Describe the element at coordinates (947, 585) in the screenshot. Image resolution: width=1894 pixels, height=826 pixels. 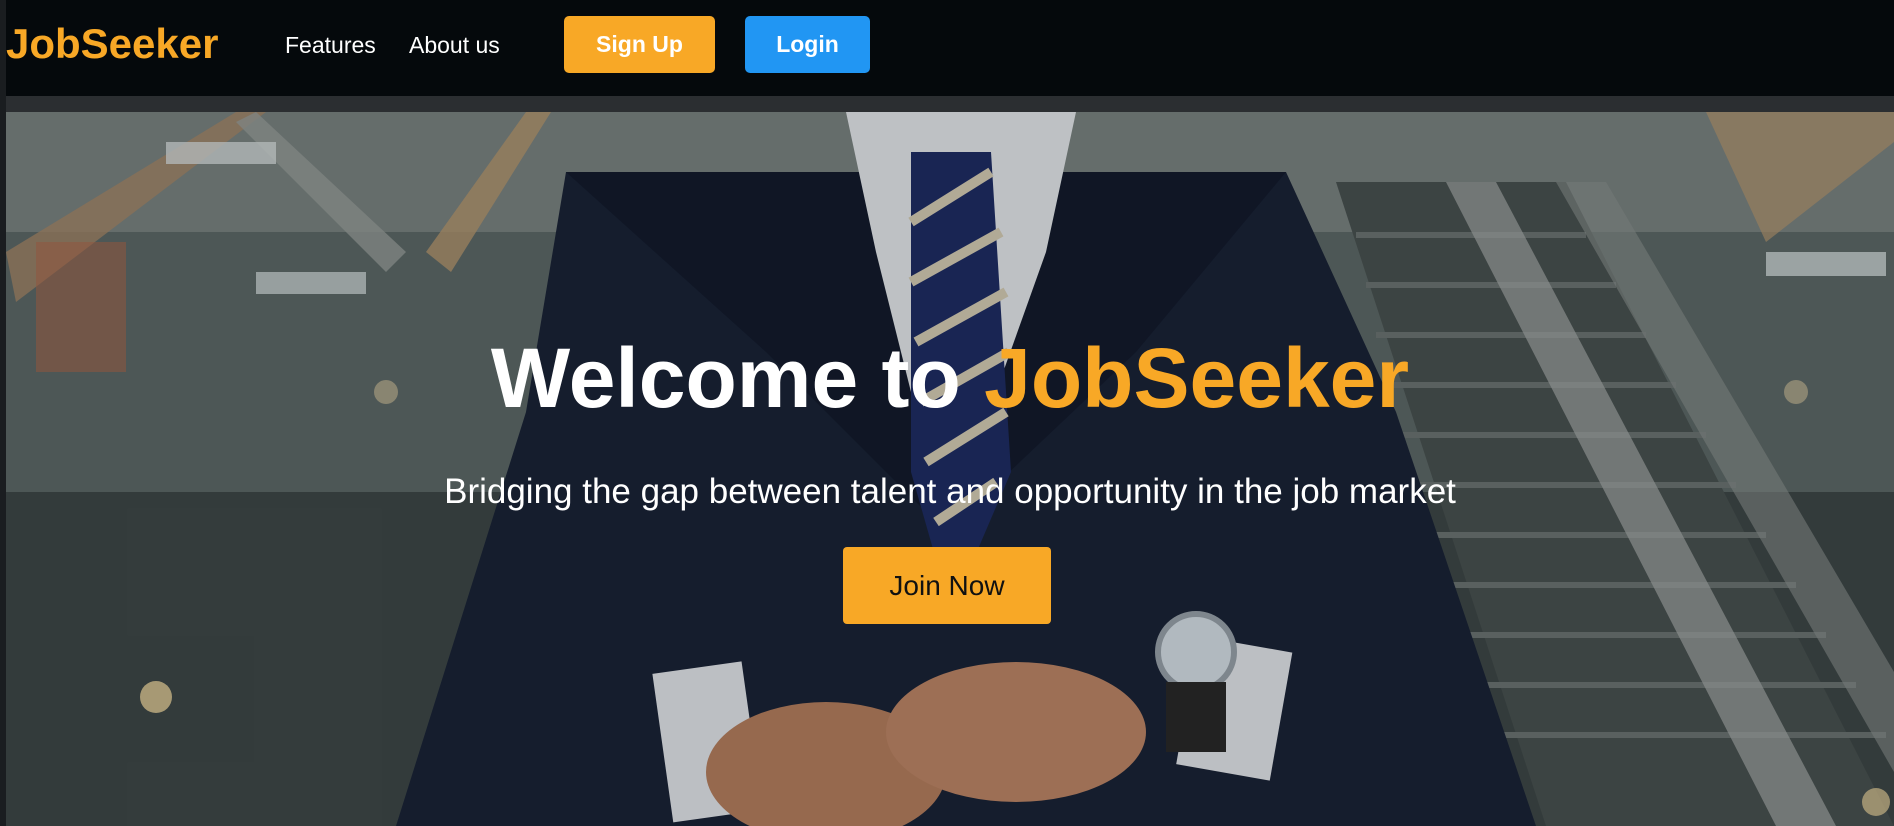
I see `join-now-button: Join Now` at that location.